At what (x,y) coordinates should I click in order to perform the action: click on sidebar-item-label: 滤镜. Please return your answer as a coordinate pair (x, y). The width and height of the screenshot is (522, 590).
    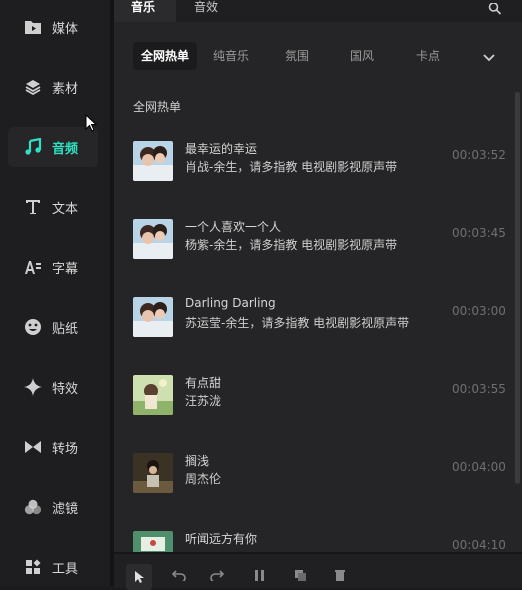
    Looking at the image, I should click on (65, 509).